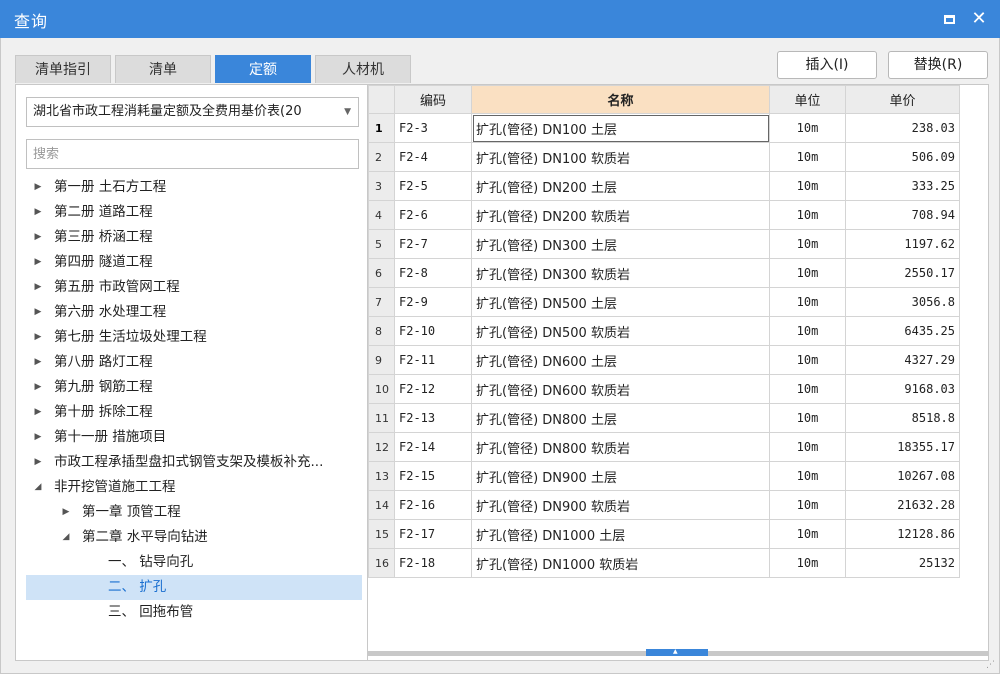  What do you see at coordinates (620, 302) in the screenshot?
I see `name-cell: 扩孔(管径) DN500 土层` at bounding box center [620, 302].